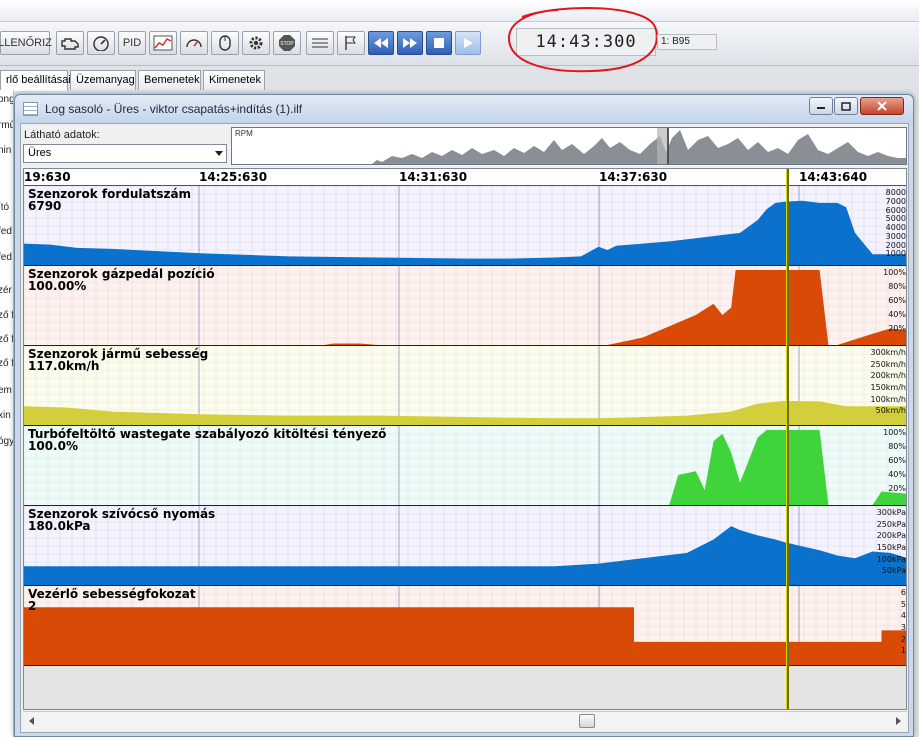  I want to click on y-tick-label: 2000, so click(895, 245).